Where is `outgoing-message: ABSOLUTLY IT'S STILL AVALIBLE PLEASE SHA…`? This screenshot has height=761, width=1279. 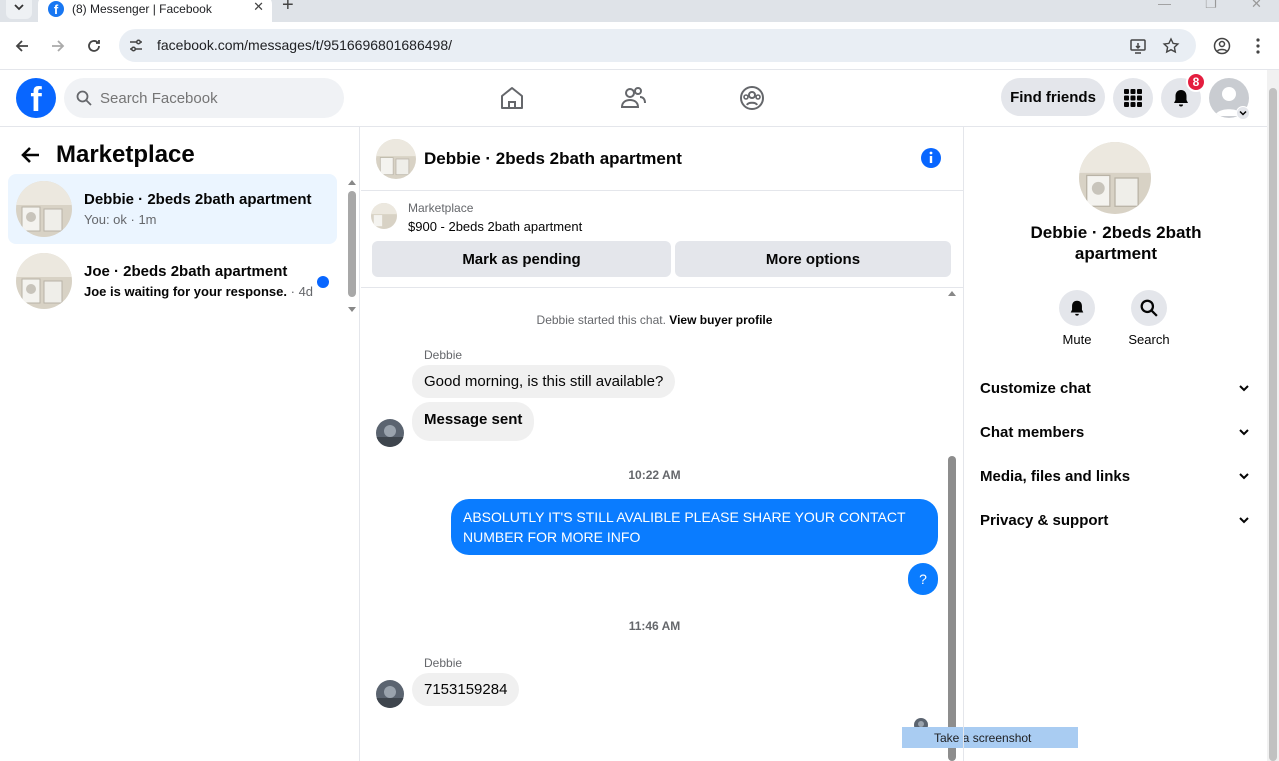
outgoing-message: ABSOLUTLY IT'S STILL AVALIBLE PLEASE SHA… is located at coordinates (694, 527).